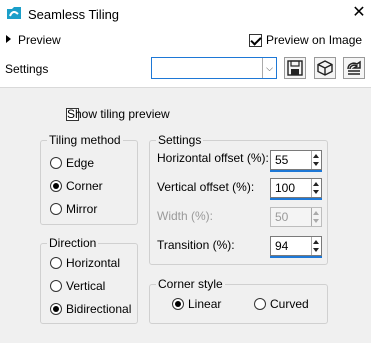 This screenshot has width=371, height=343. I want to click on tiling-mirror-option: Mirror, so click(73, 209).